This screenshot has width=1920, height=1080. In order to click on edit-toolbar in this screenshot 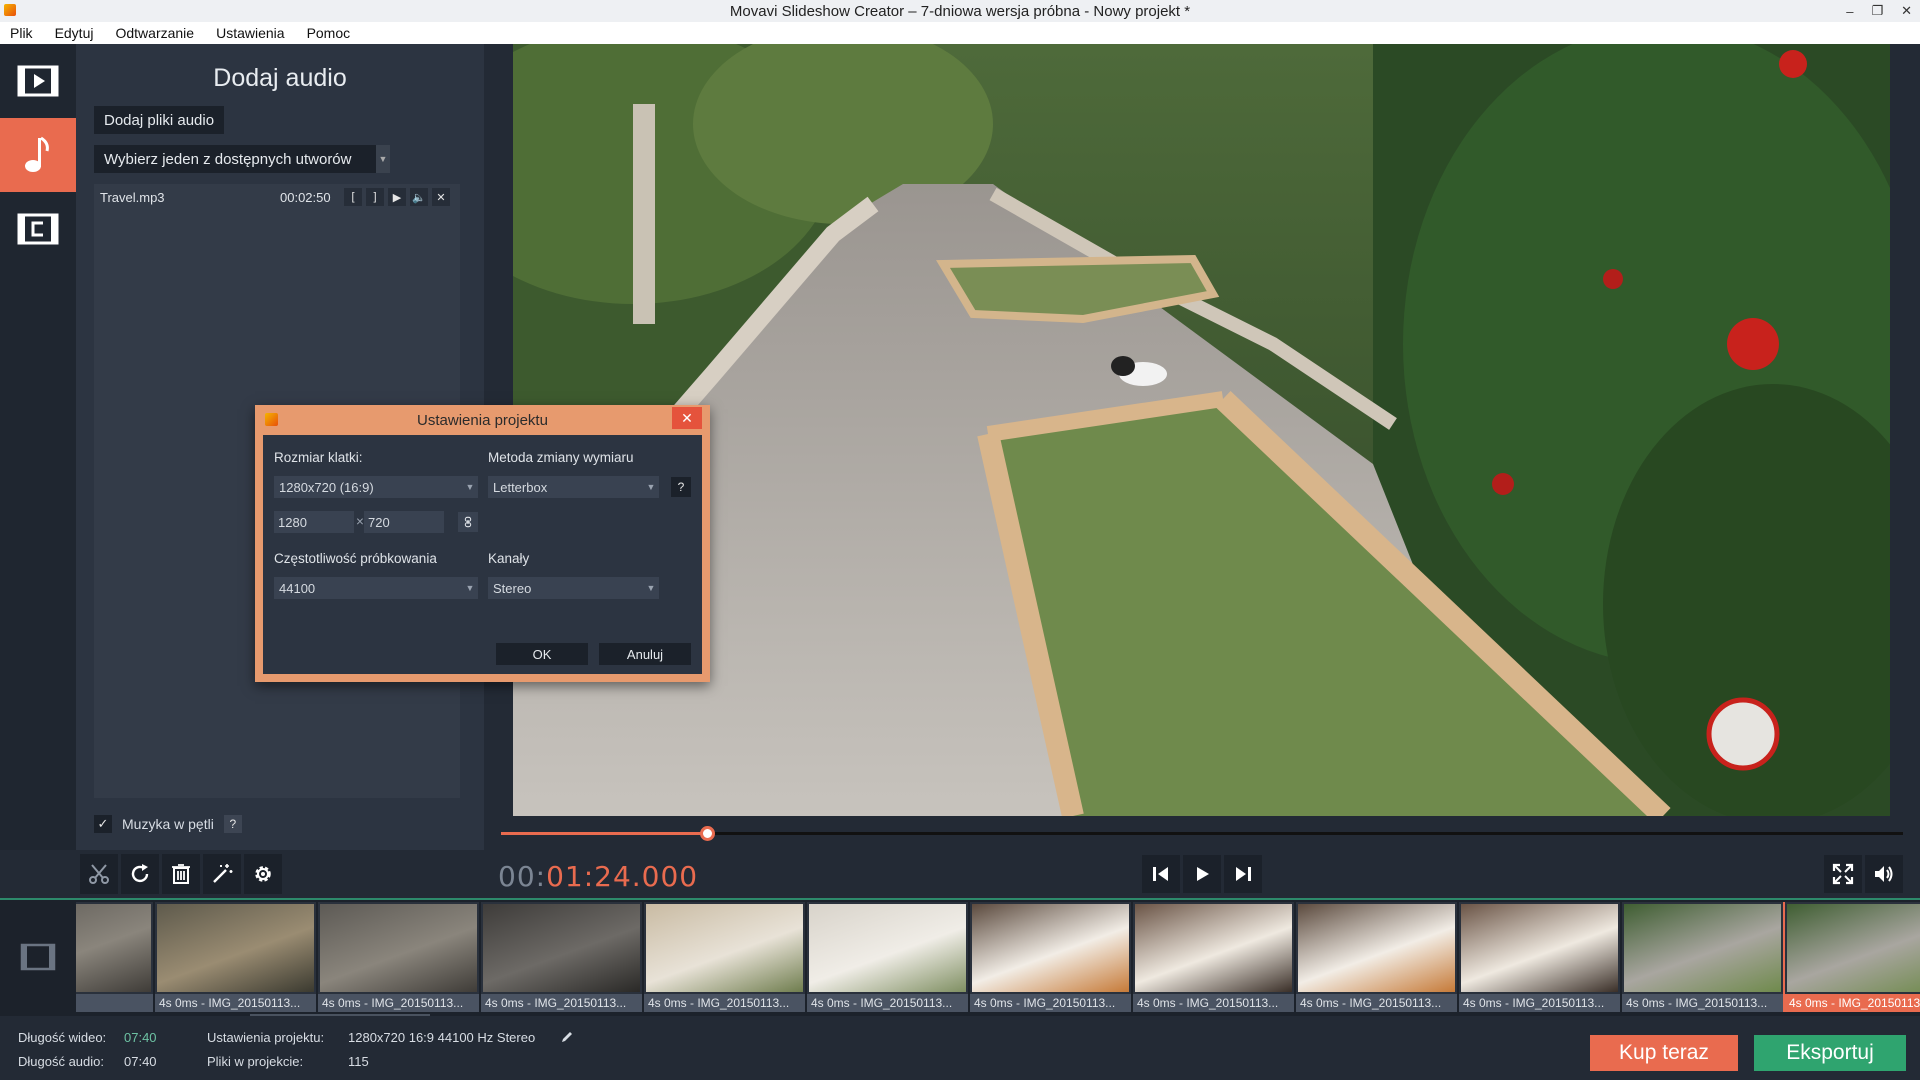, I will do `click(960, 874)`.